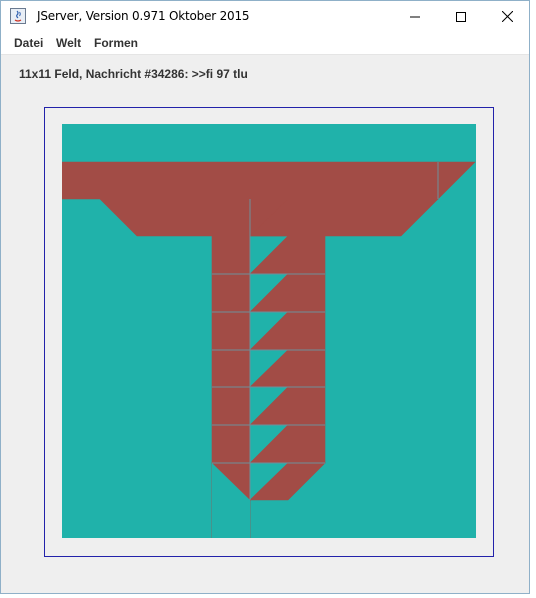 The image size is (536, 598). I want to click on menu-datei: Datei, so click(28, 43).